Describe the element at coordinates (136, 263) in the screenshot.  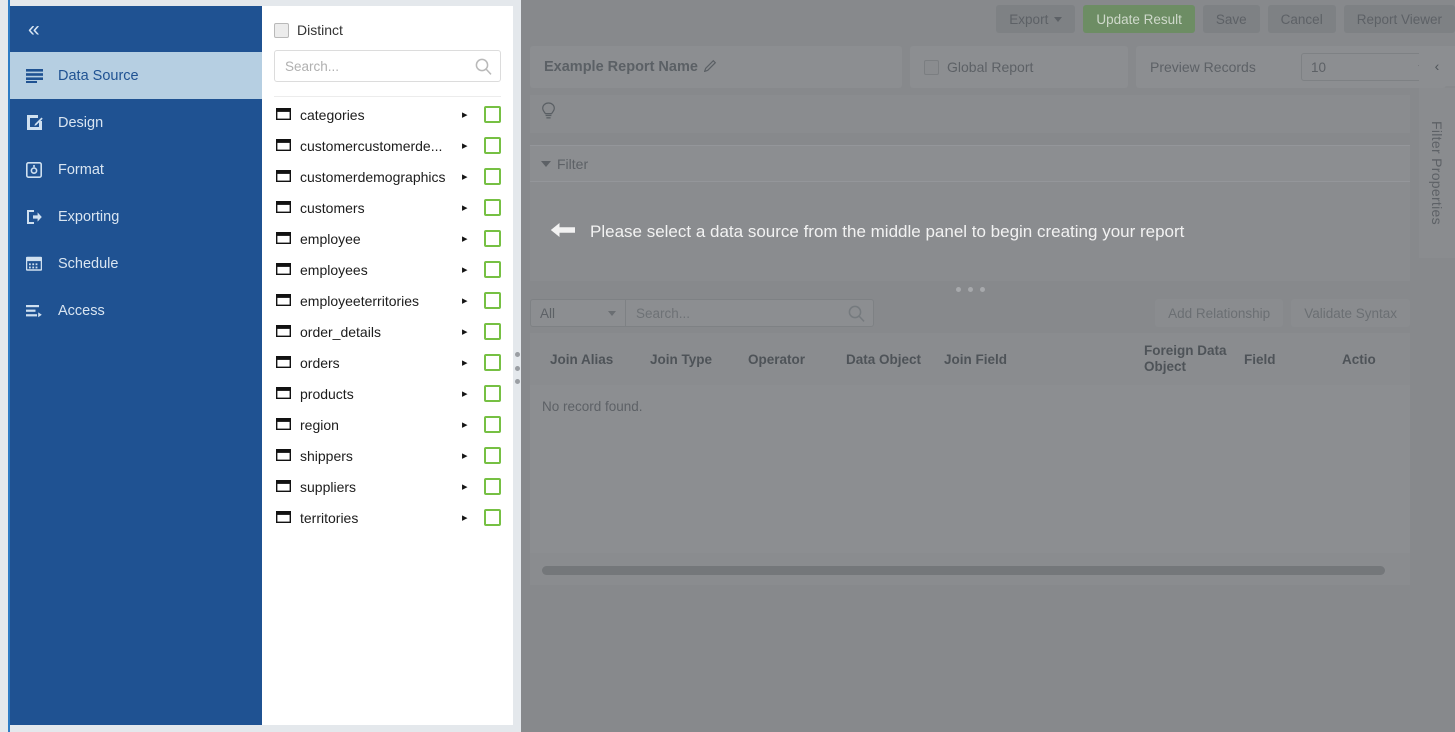
I see `sidebar-item-schedule: Schedule` at that location.